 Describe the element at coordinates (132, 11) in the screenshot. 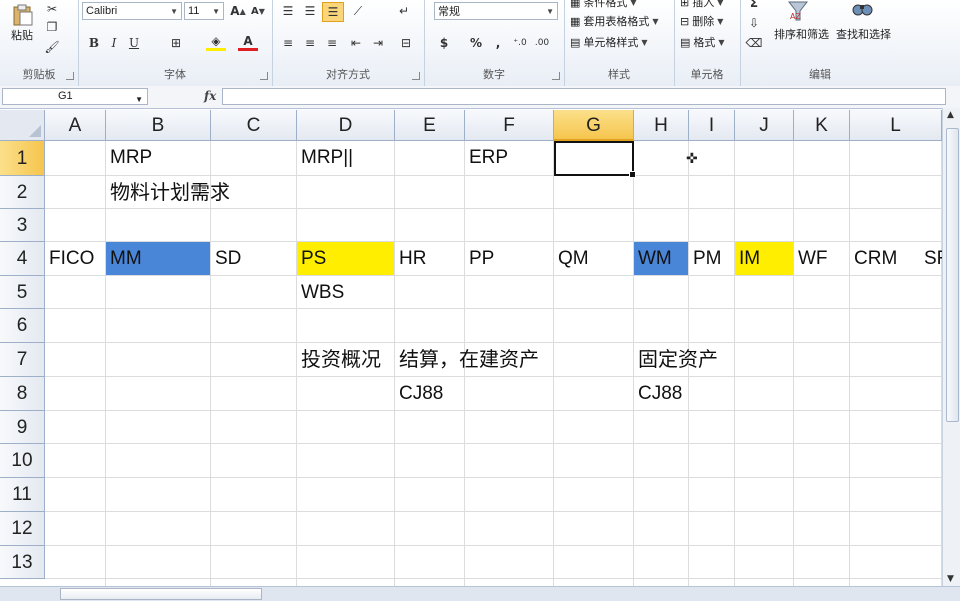

I see `font-name-combo: Calibri ▼` at that location.